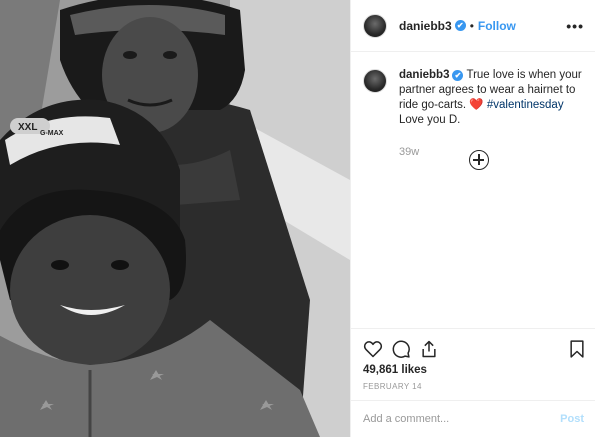  I want to click on bookmark-icon, so click(577, 349).